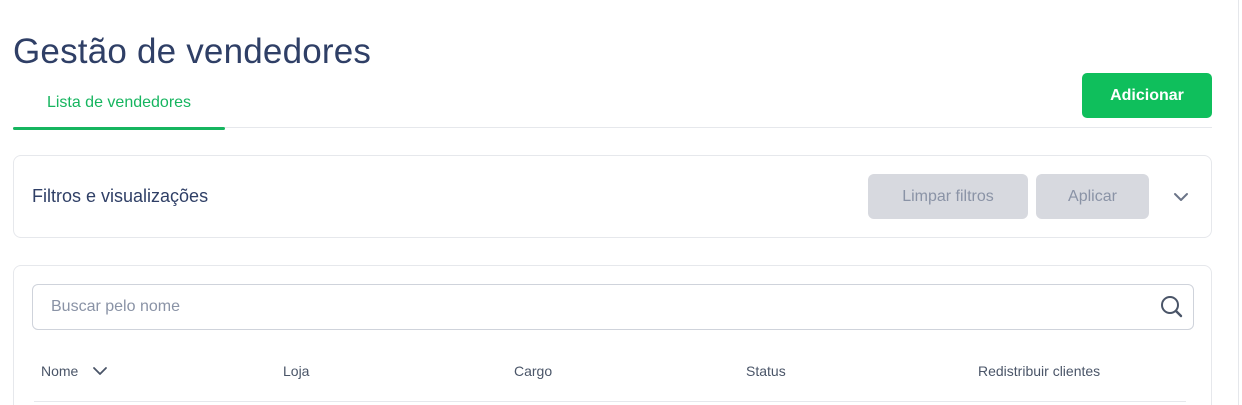 The height and width of the screenshot is (405, 1242). Describe the element at coordinates (593, 307) in the screenshot. I see `search-input` at that location.